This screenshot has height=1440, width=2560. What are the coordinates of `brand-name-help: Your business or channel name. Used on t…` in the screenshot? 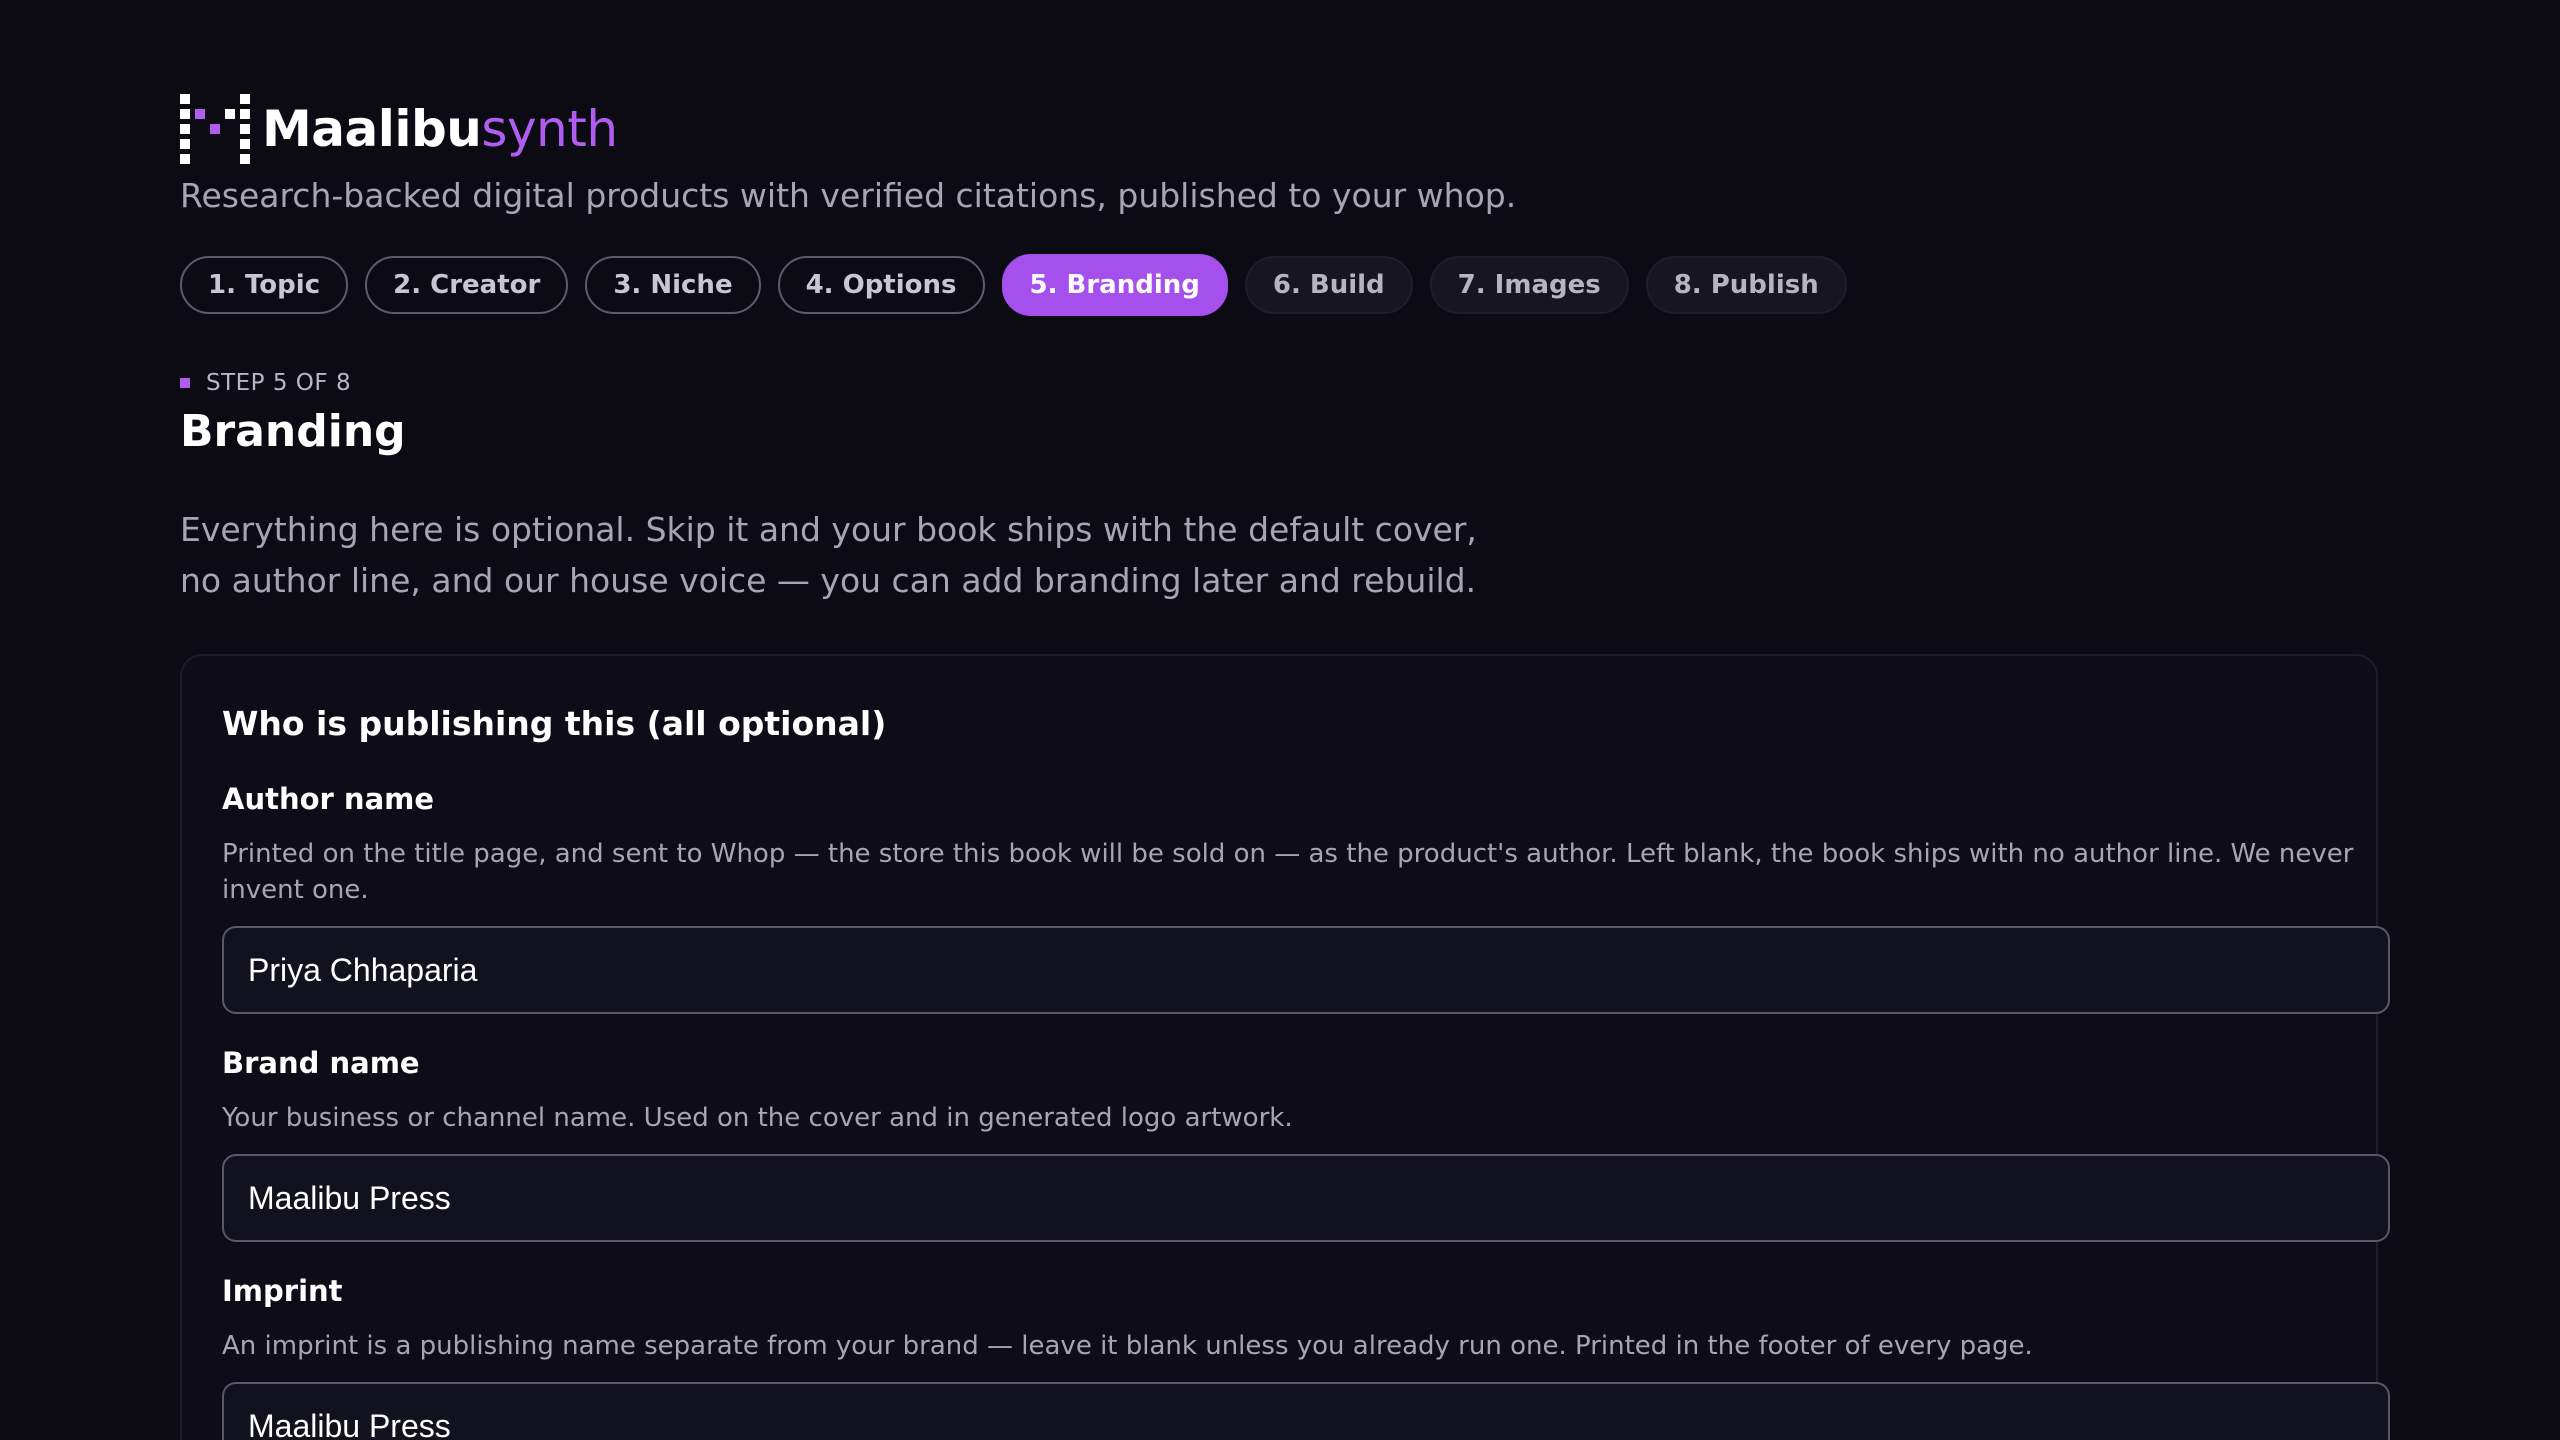 It's located at (757, 1118).